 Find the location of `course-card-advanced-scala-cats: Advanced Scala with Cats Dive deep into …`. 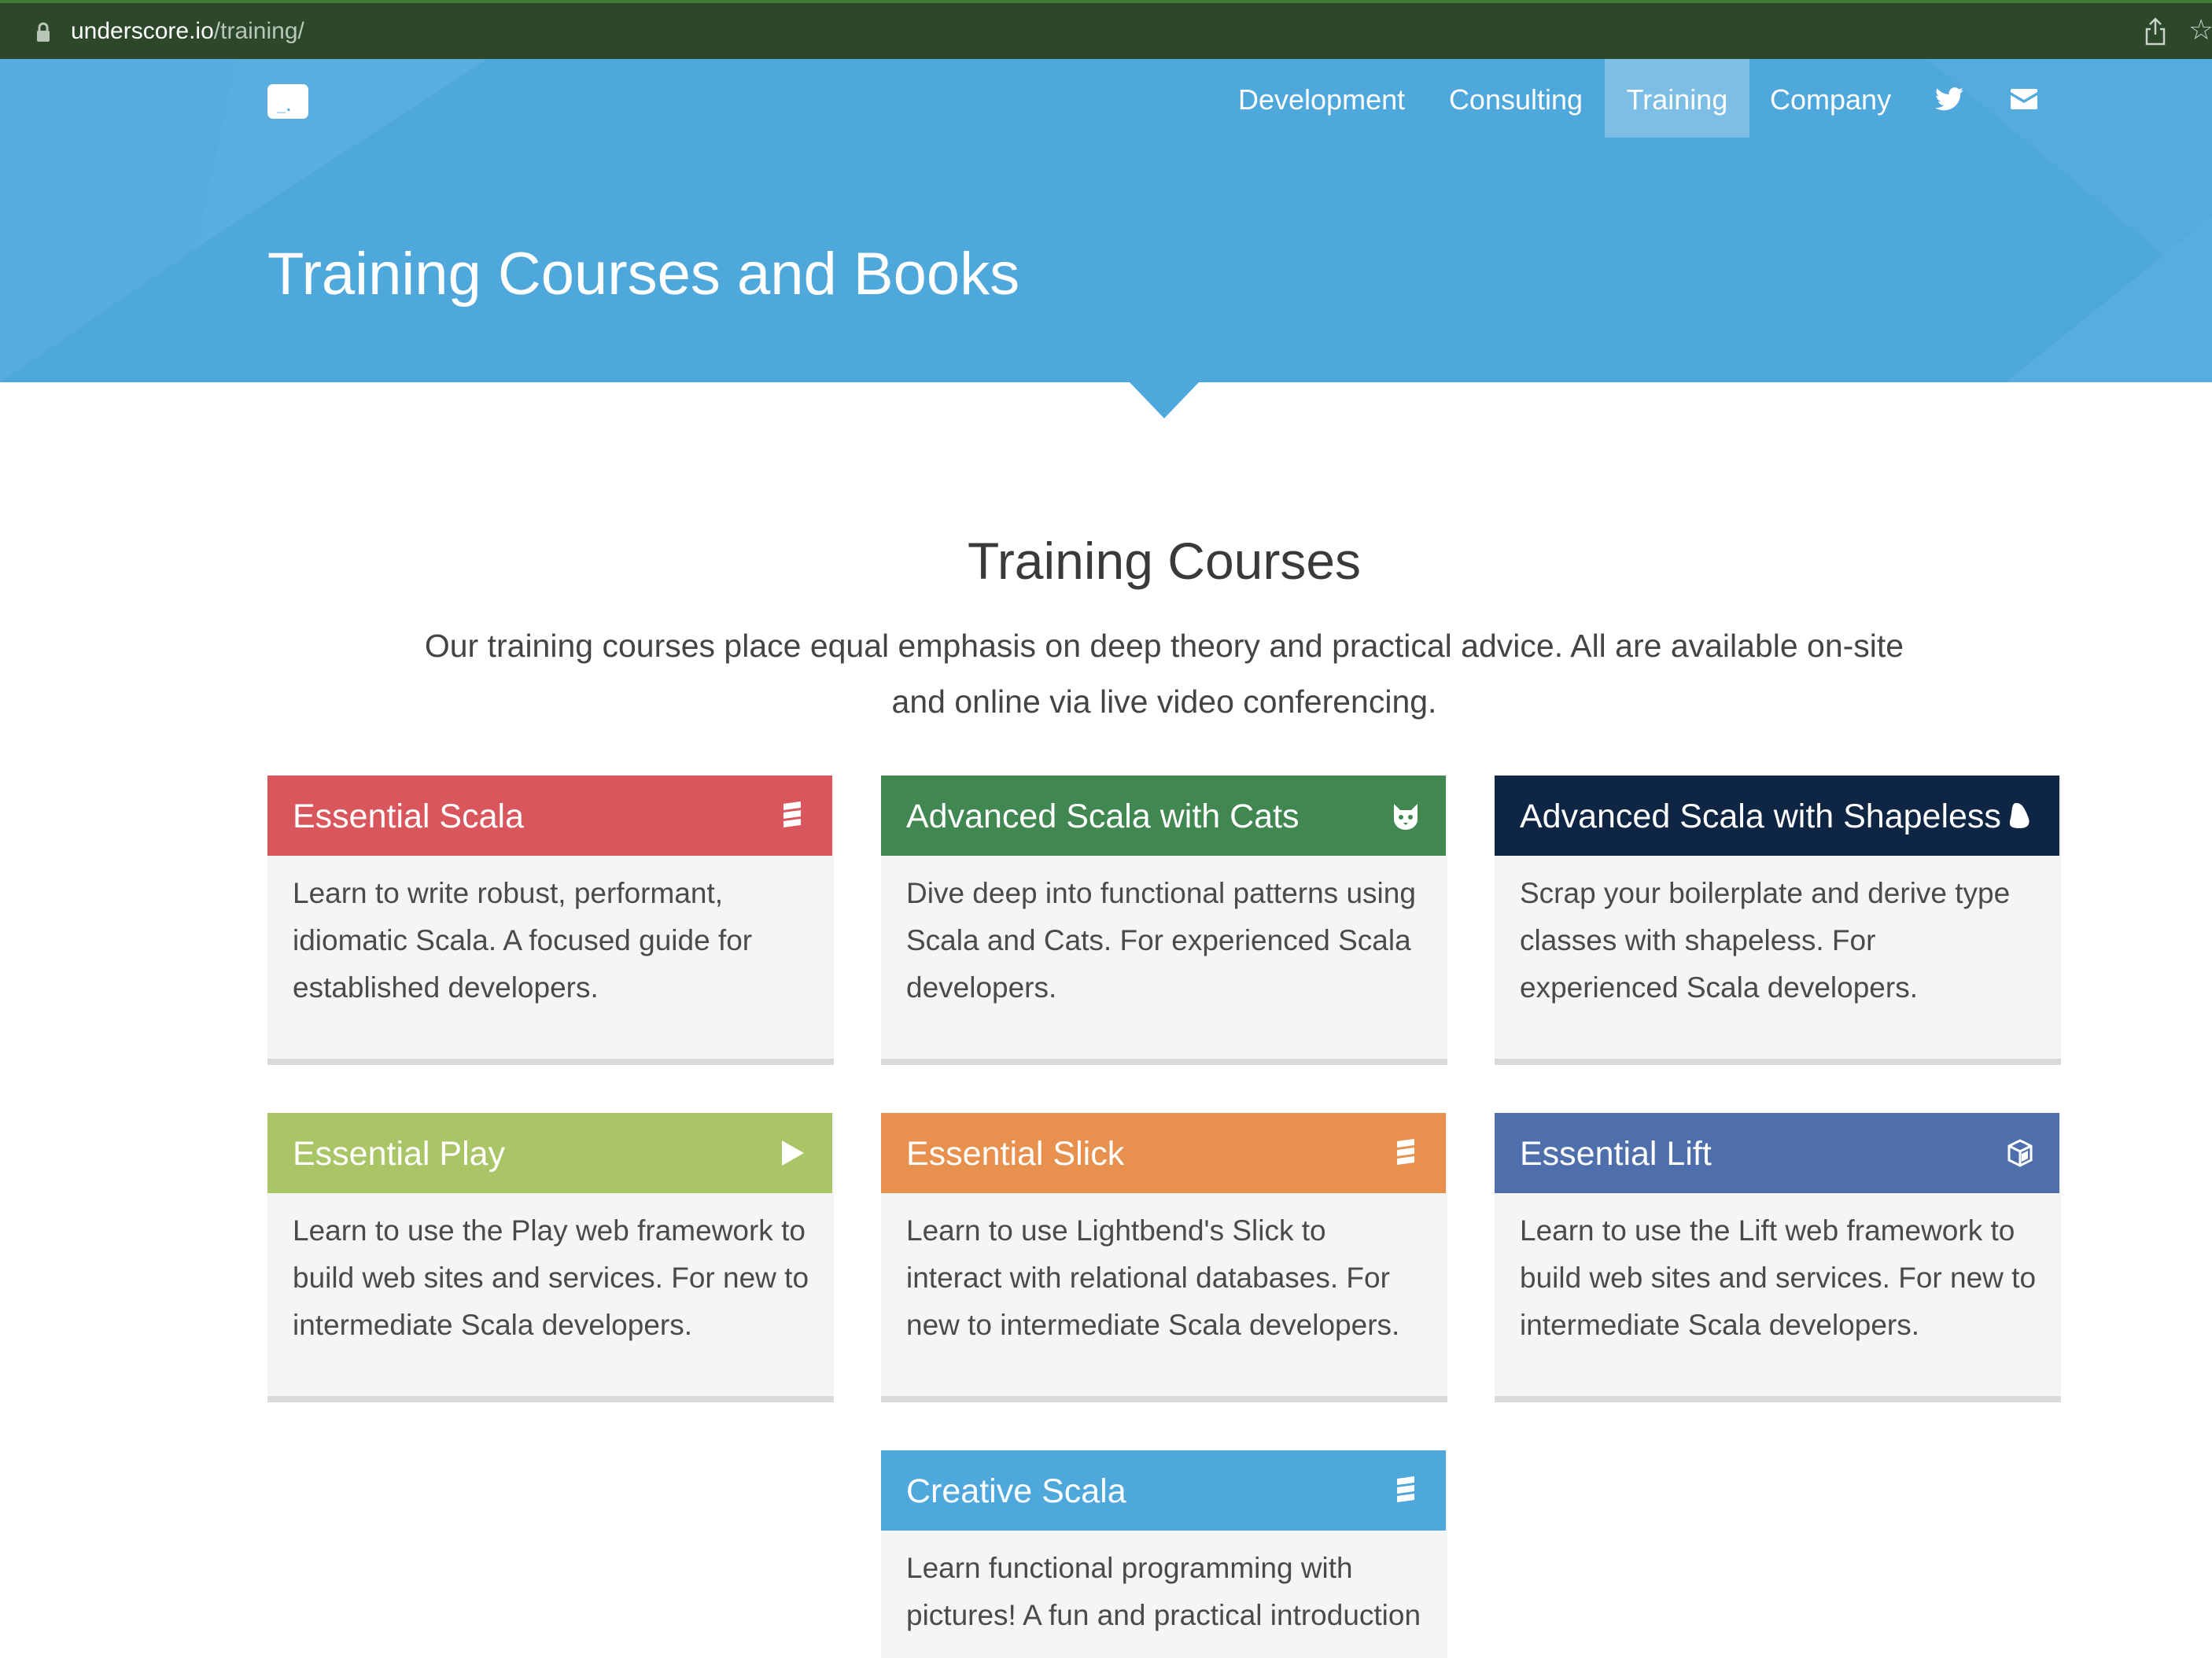

course-card-advanced-scala-cats: Advanced Scala with Cats Dive deep into … is located at coordinates (1164, 920).